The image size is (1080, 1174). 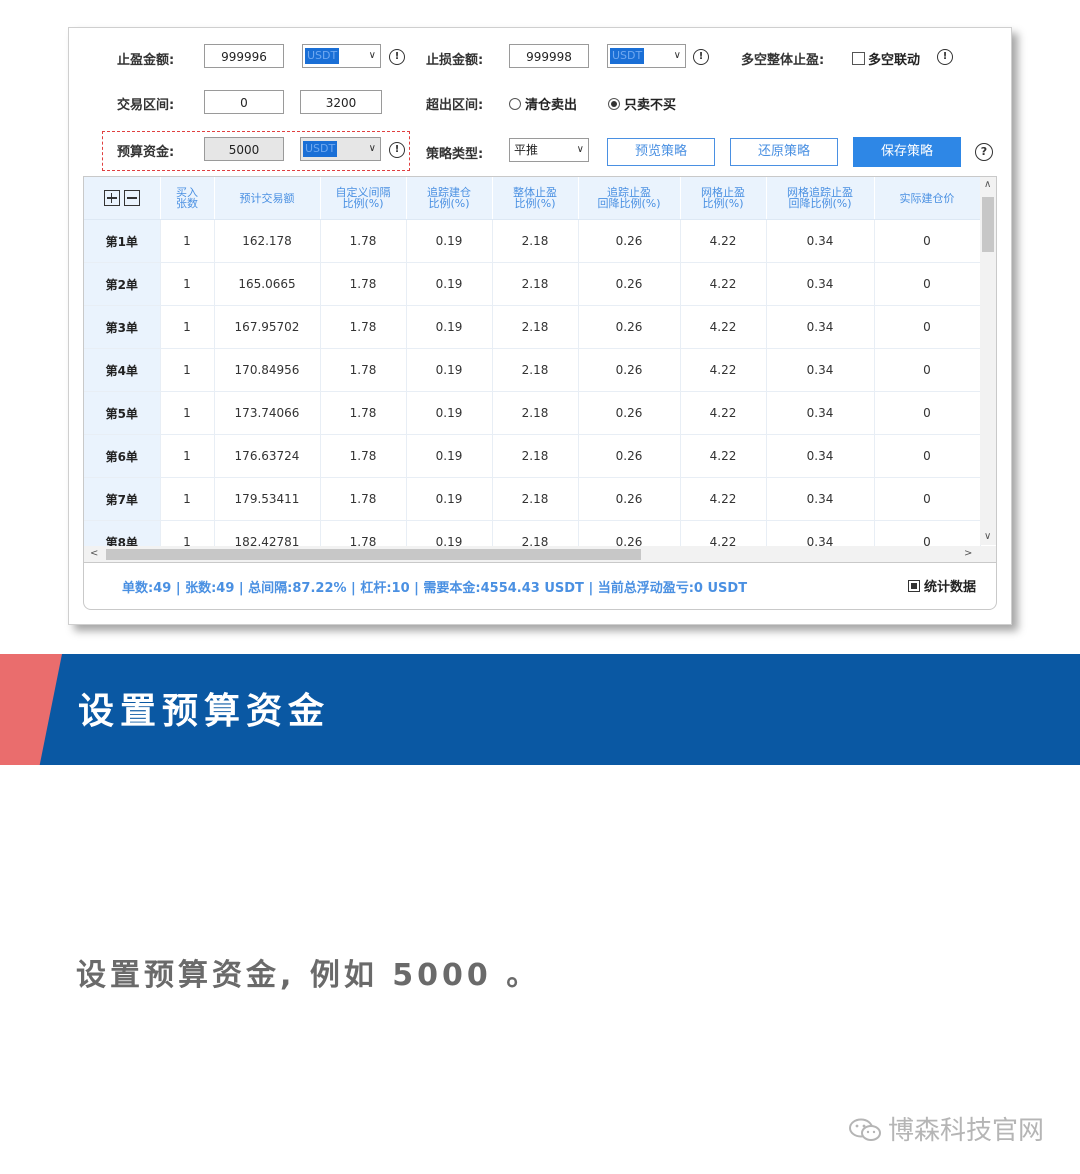 I want to click on table-row: 第1单 1 162.178 1.78 0.19 2.18 0.26 4.22 0.34 0, so click(x=532, y=241).